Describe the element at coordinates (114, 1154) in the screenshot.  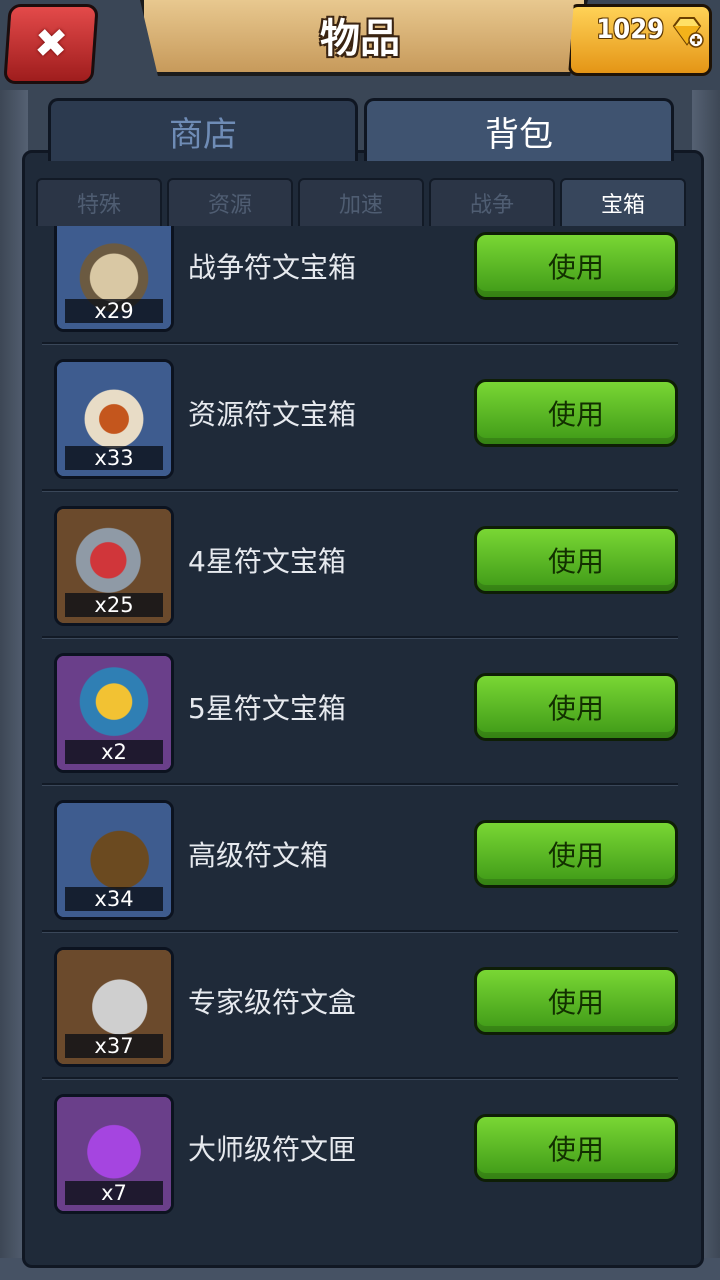
I see `master-rune-case-icon: x7` at that location.